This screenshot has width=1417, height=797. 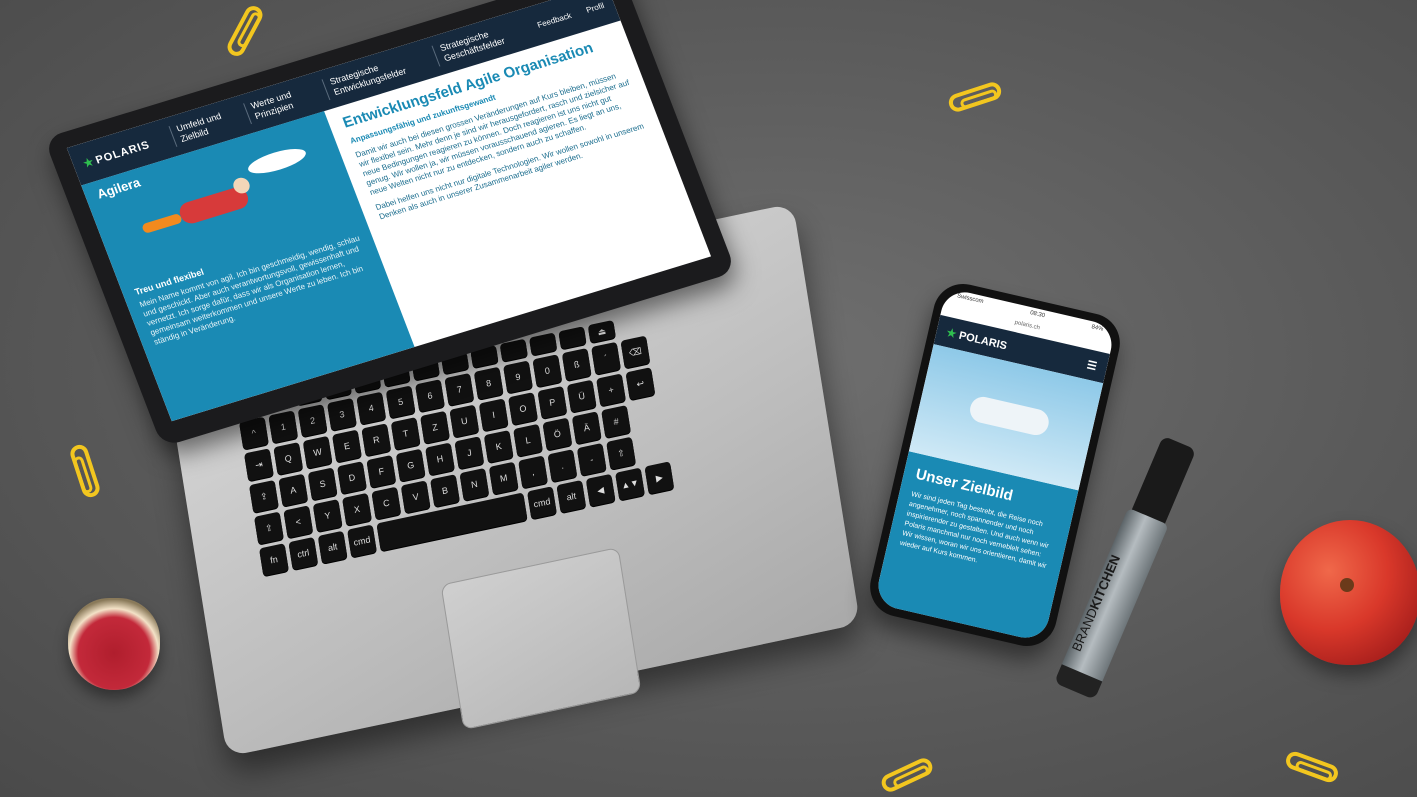 What do you see at coordinates (503, 478) in the screenshot?
I see `keyboard-key: M` at bounding box center [503, 478].